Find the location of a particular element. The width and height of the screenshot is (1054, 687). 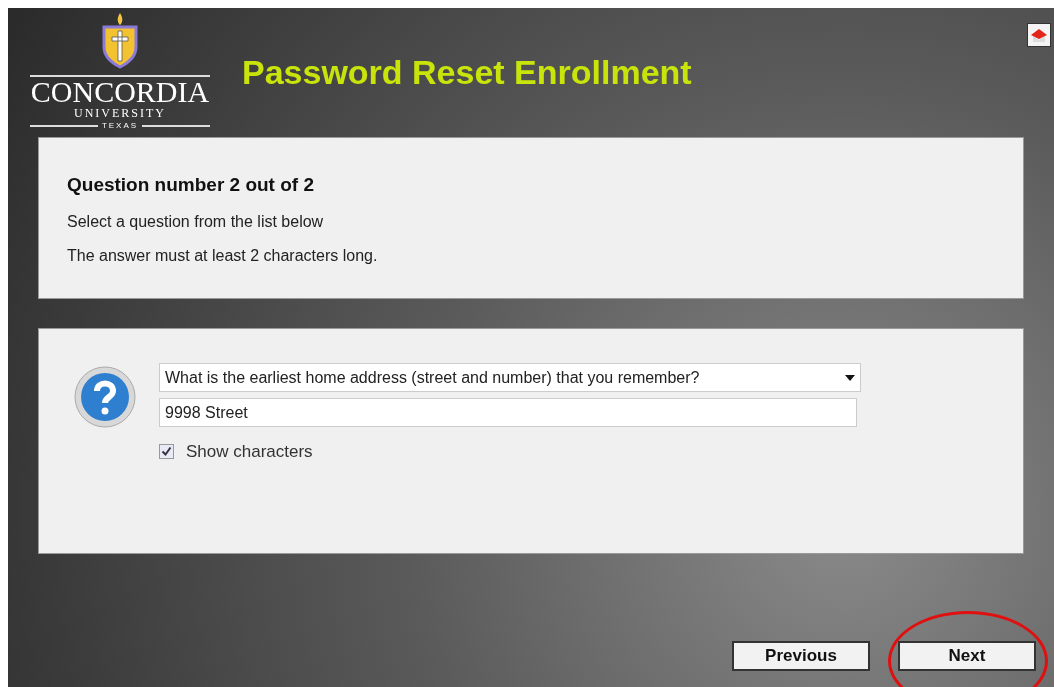

help-icon is located at coordinates (105, 397).